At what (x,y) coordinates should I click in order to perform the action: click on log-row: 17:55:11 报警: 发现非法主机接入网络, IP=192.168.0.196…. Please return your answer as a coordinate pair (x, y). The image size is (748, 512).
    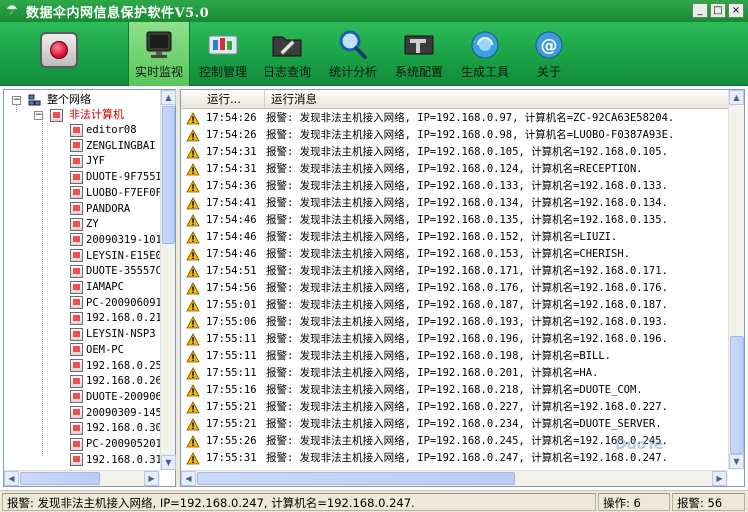
    Looking at the image, I should click on (454, 339).